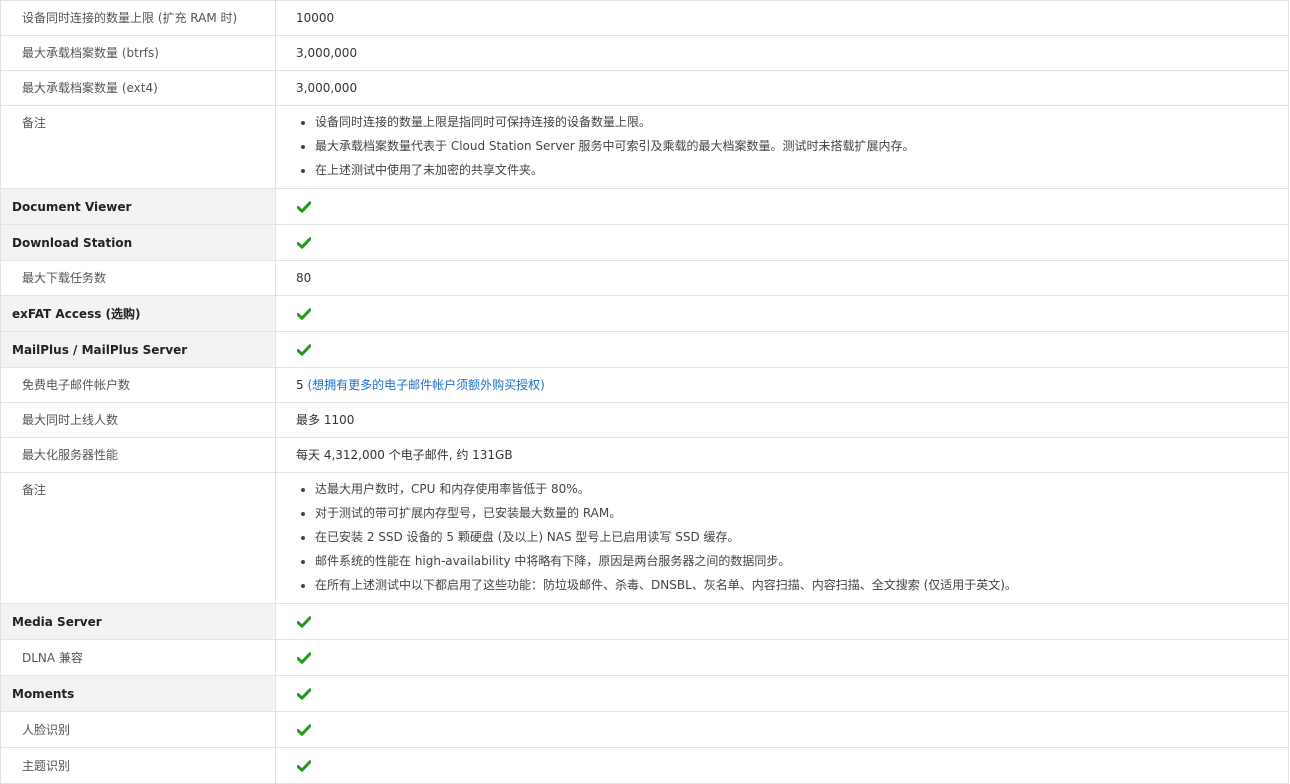  I want to click on table-row: Moments, so click(644, 693).